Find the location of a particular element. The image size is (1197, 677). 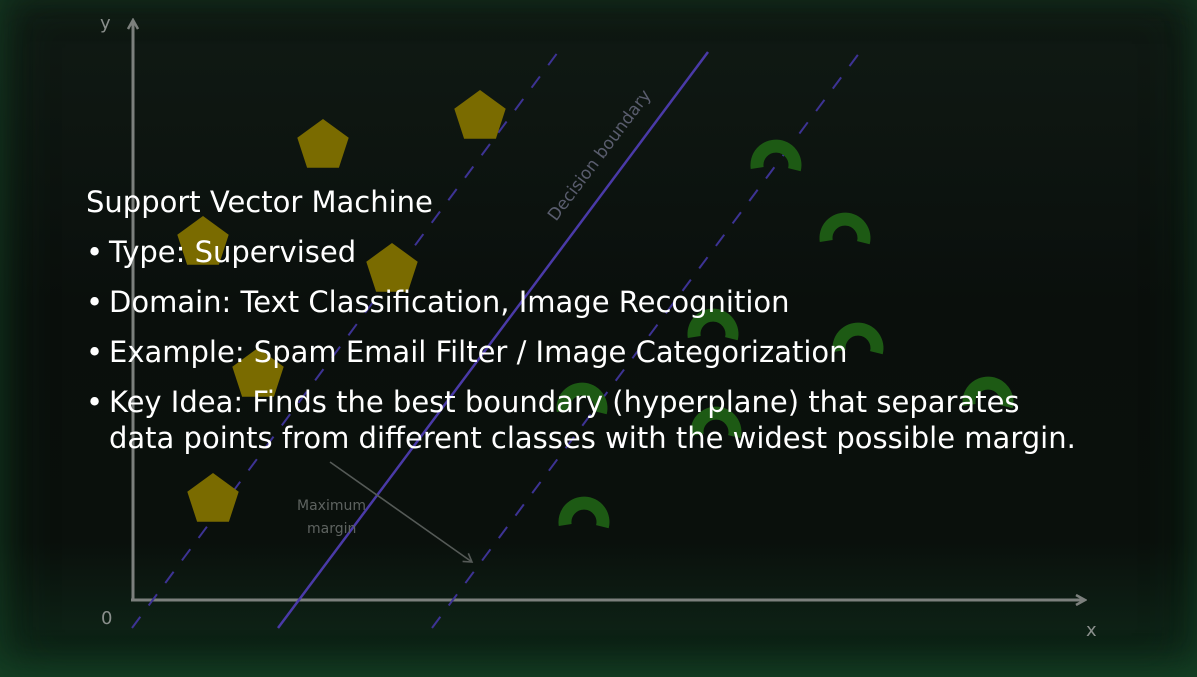

x-axis-label: x is located at coordinates (1091, 630).